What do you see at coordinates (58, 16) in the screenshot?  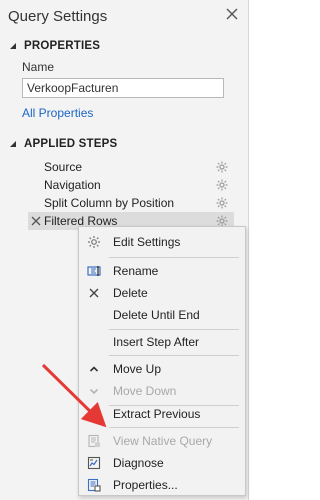 I see `panel-title: Query Settings` at bounding box center [58, 16].